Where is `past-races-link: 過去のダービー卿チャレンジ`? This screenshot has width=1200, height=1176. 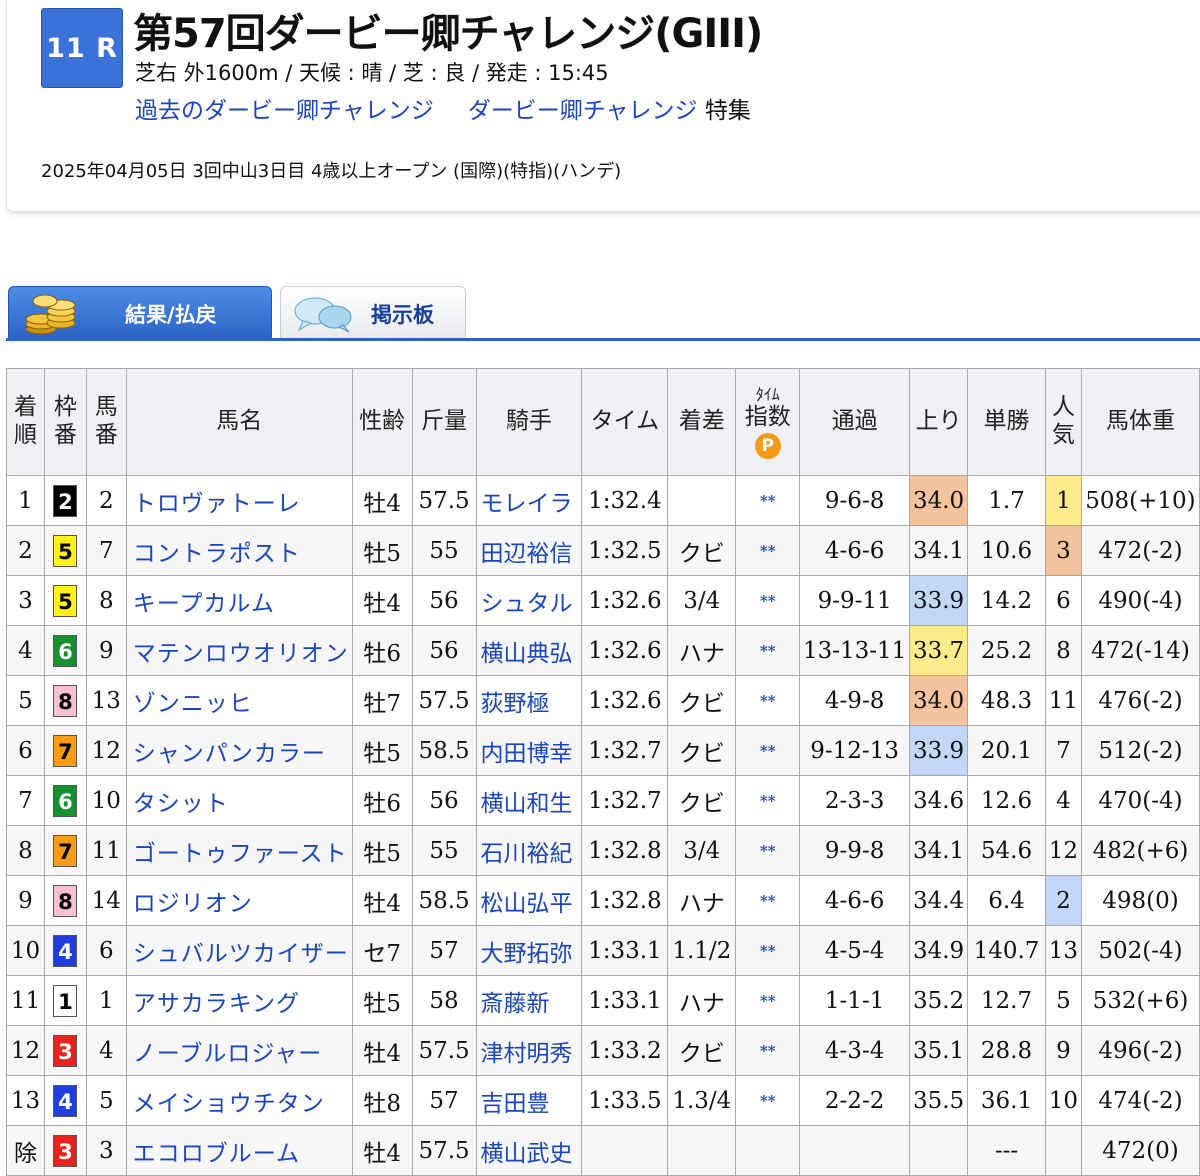 past-races-link: 過去のダービー卿チャレンジ is located at coordinates (284, 111).